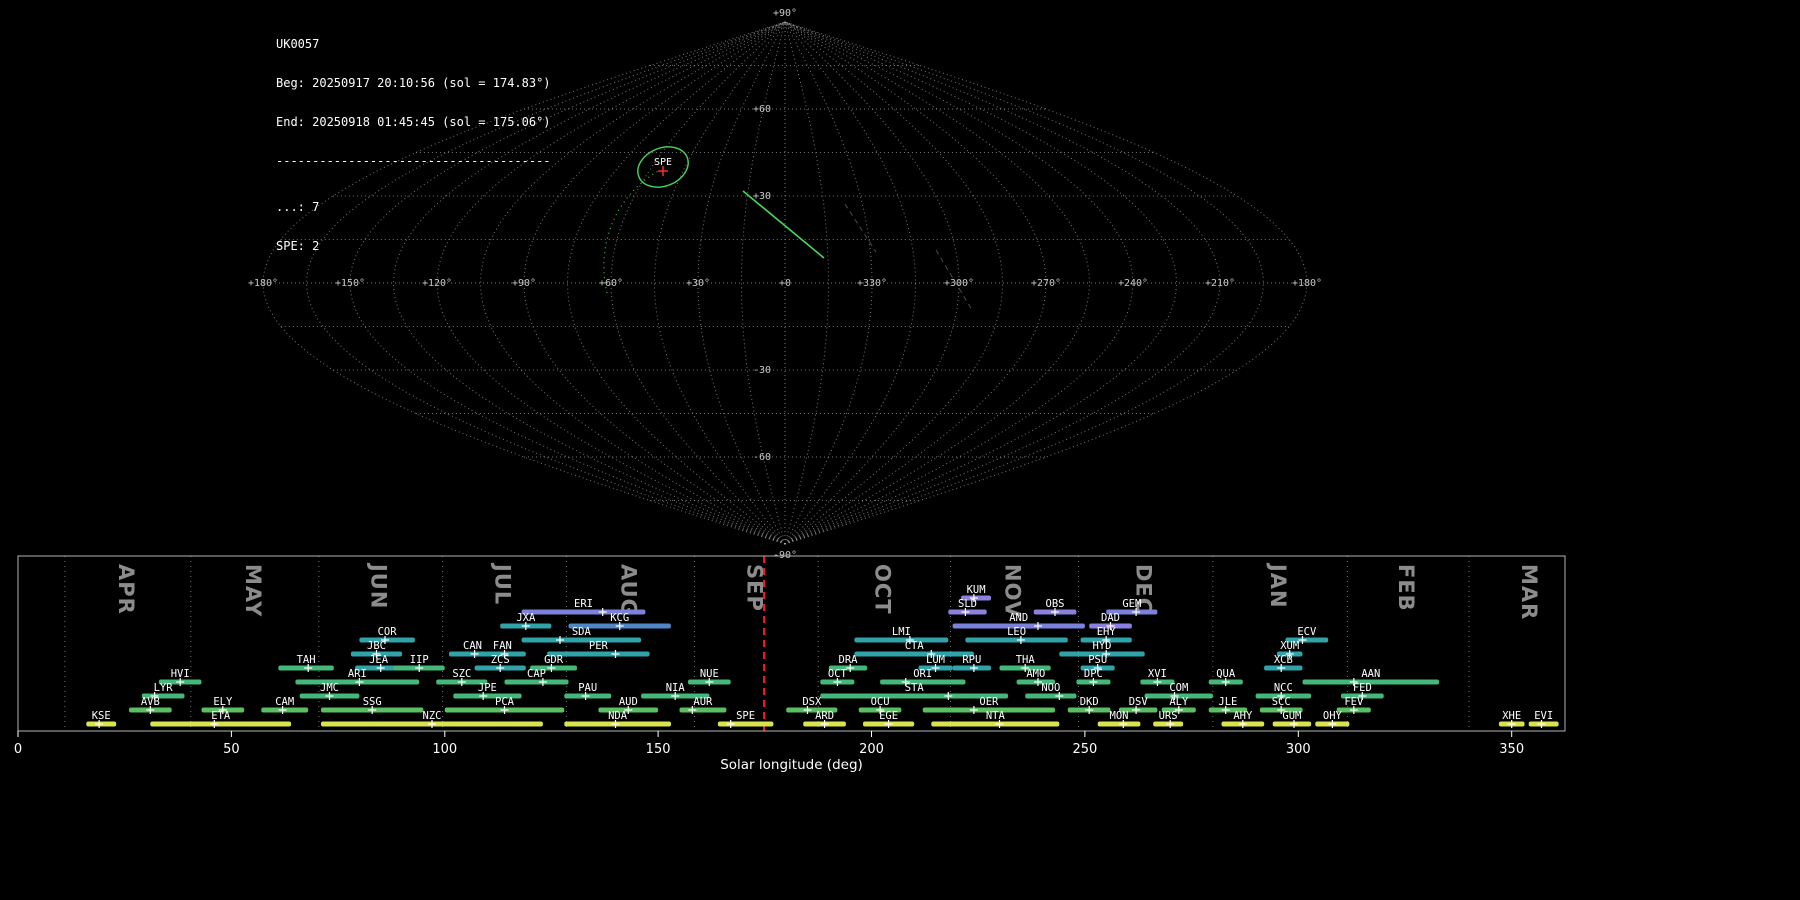 The width and height of the screenshot is (1800, 900). Describe the element at coordinates (101, 716) in the screenshot. I see `shower-code-label: KSE` at that location.